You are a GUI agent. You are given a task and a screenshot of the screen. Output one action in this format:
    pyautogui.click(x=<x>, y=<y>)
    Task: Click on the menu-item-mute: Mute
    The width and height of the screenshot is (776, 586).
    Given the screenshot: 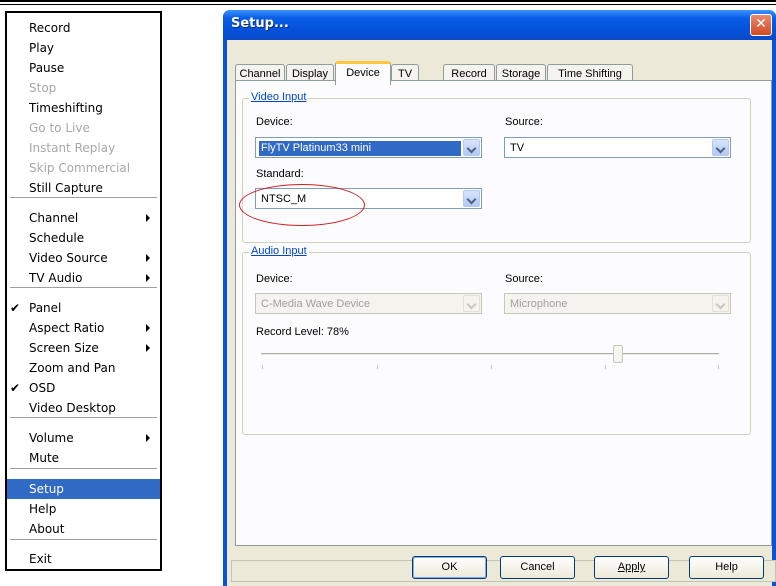 What is the action you would take?
    pyautogui.click(x=83, y=458)
    